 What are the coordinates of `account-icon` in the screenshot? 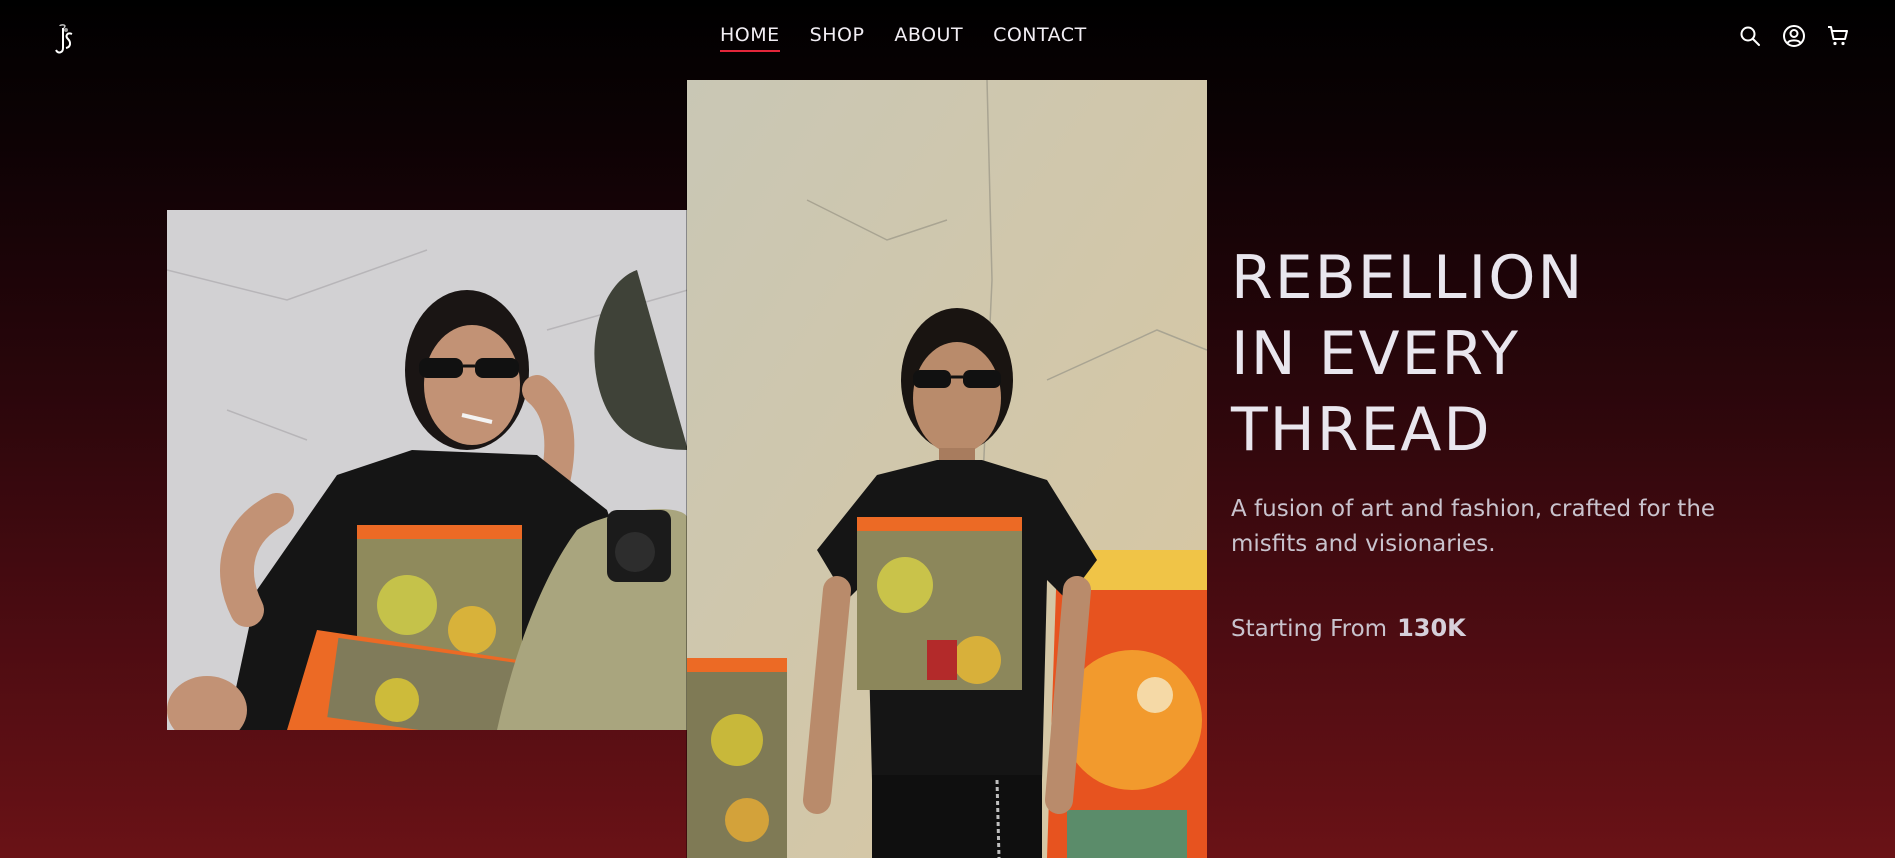 It's located at (1794, 36).